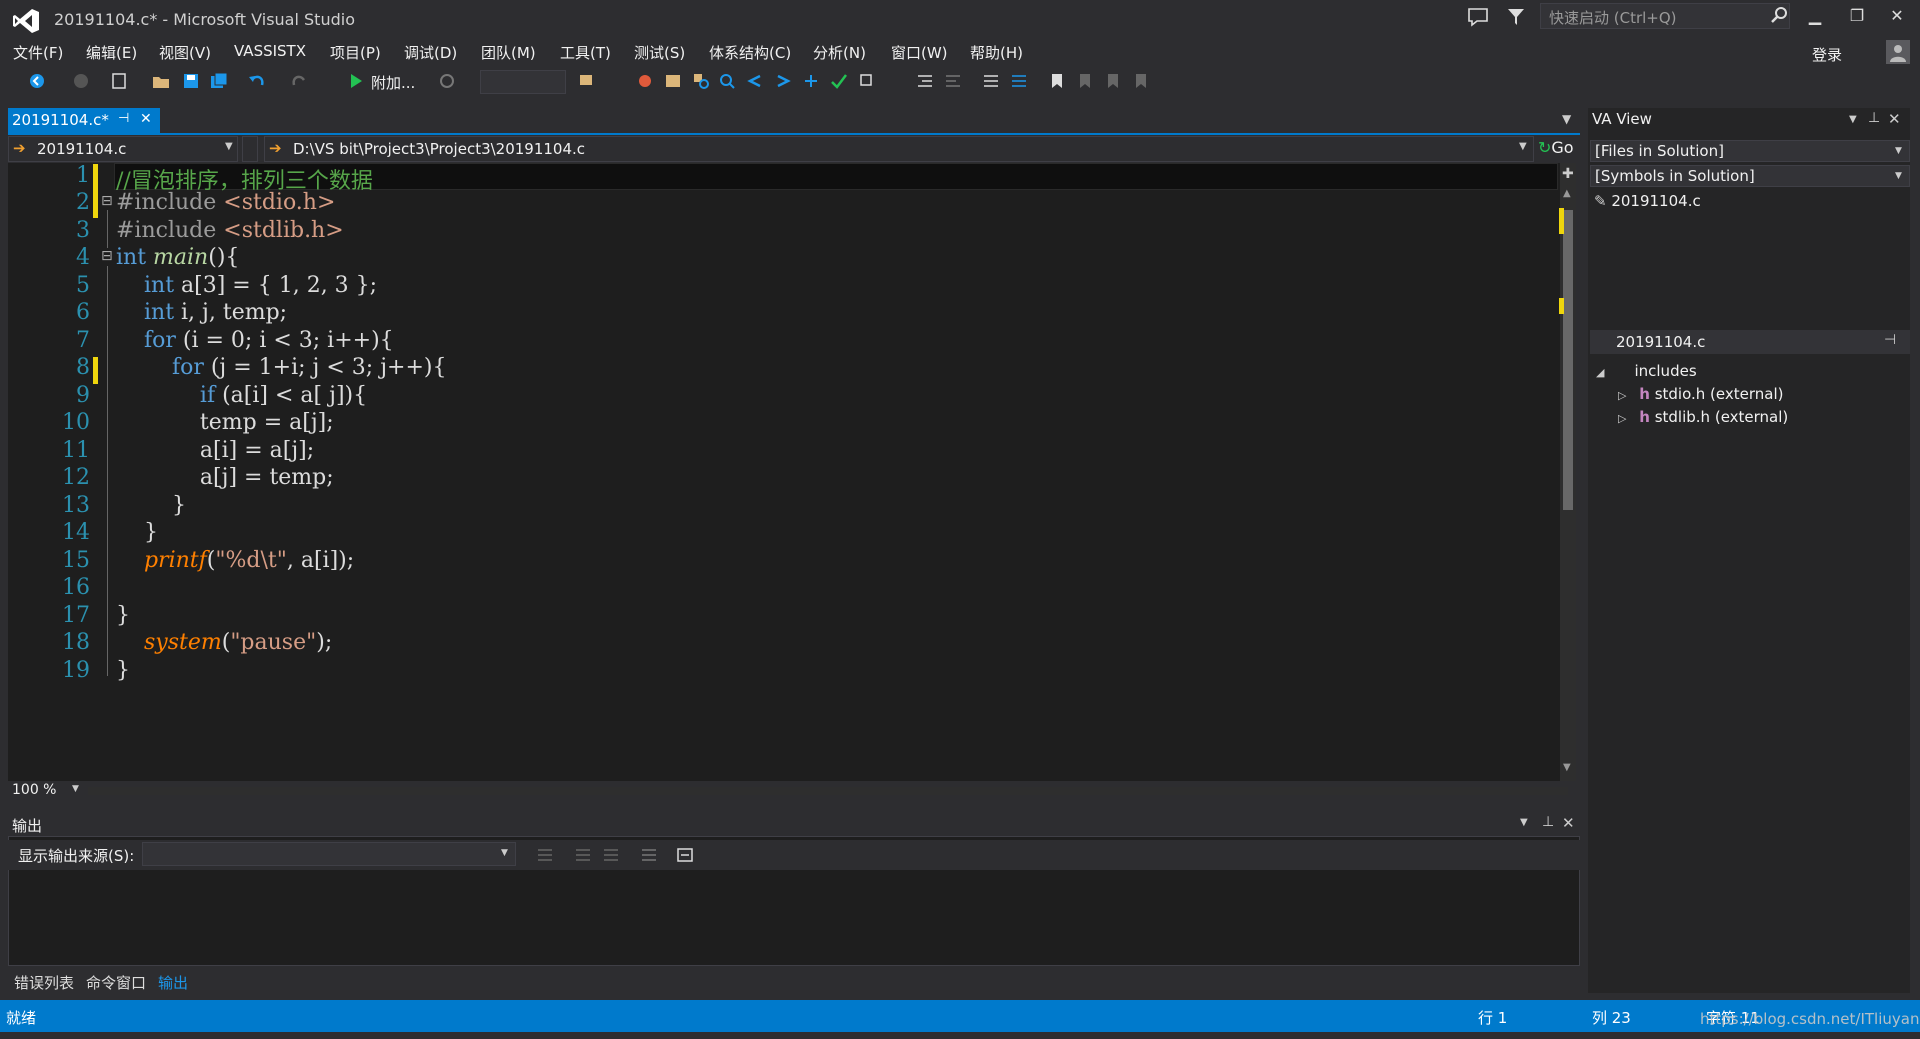  What do you see at coordinates (355, 52) in the screenshot?
I see `menu-project: 项目(P)` at bounding box center [355, 52].